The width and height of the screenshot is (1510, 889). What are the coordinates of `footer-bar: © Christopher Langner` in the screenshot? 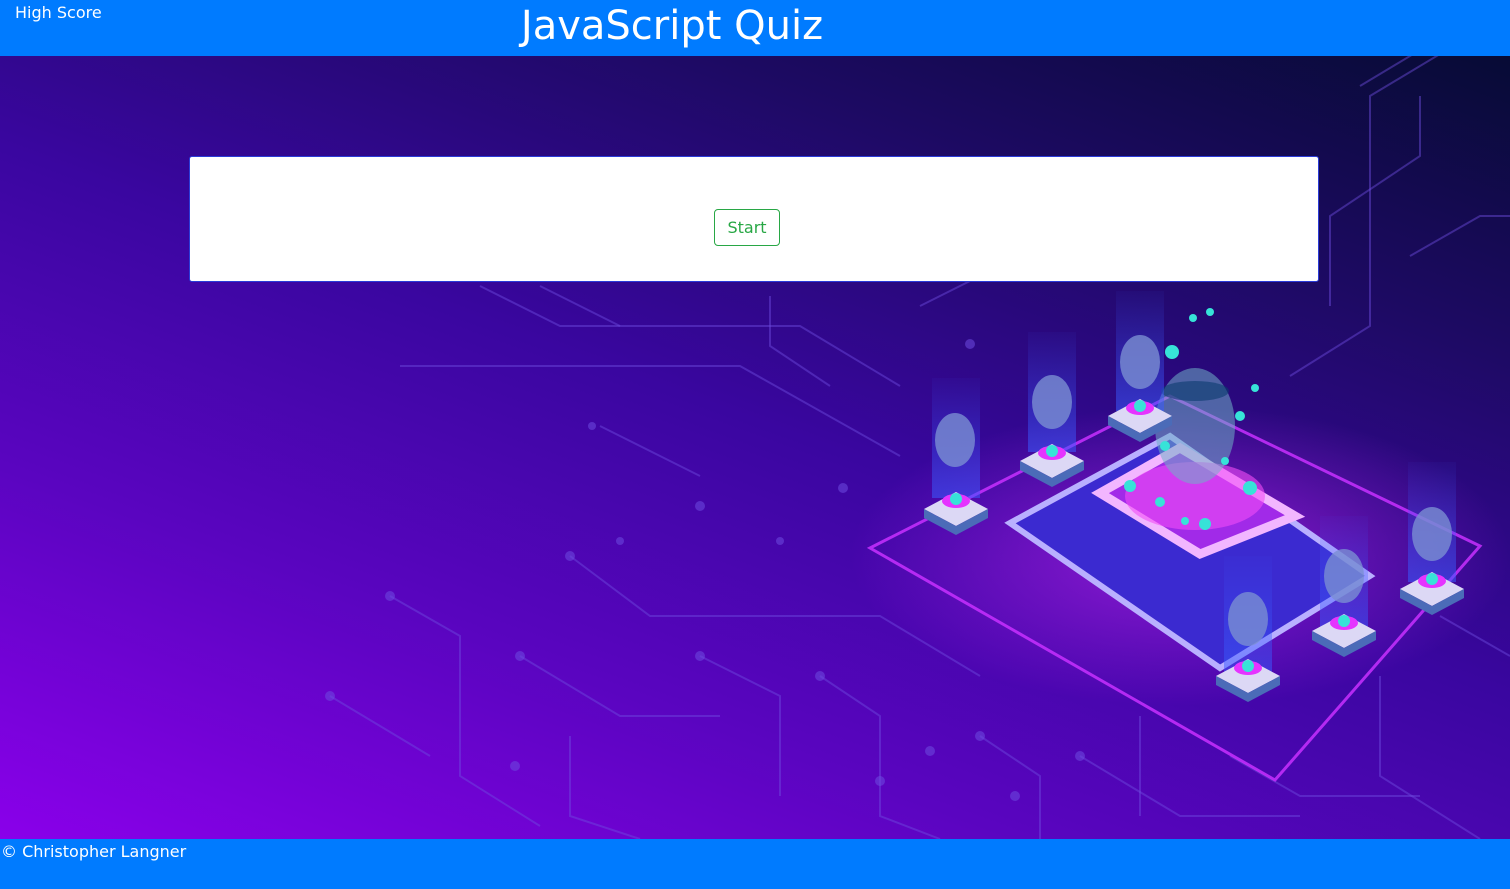 It's located at (755, 864).